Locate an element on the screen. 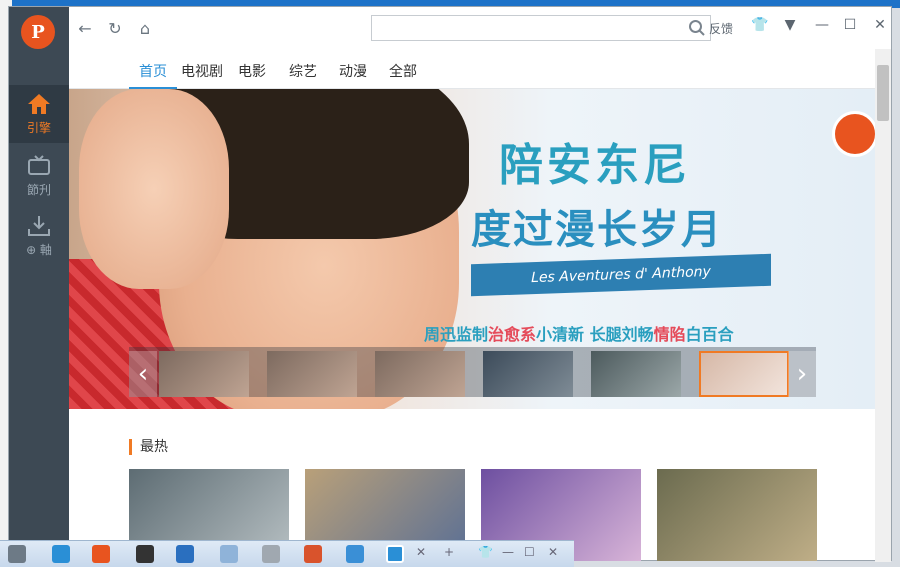 The width and height of the screenshot is (900, 567). tab-tv: 电视剧 is located at coordinates (202, 71).